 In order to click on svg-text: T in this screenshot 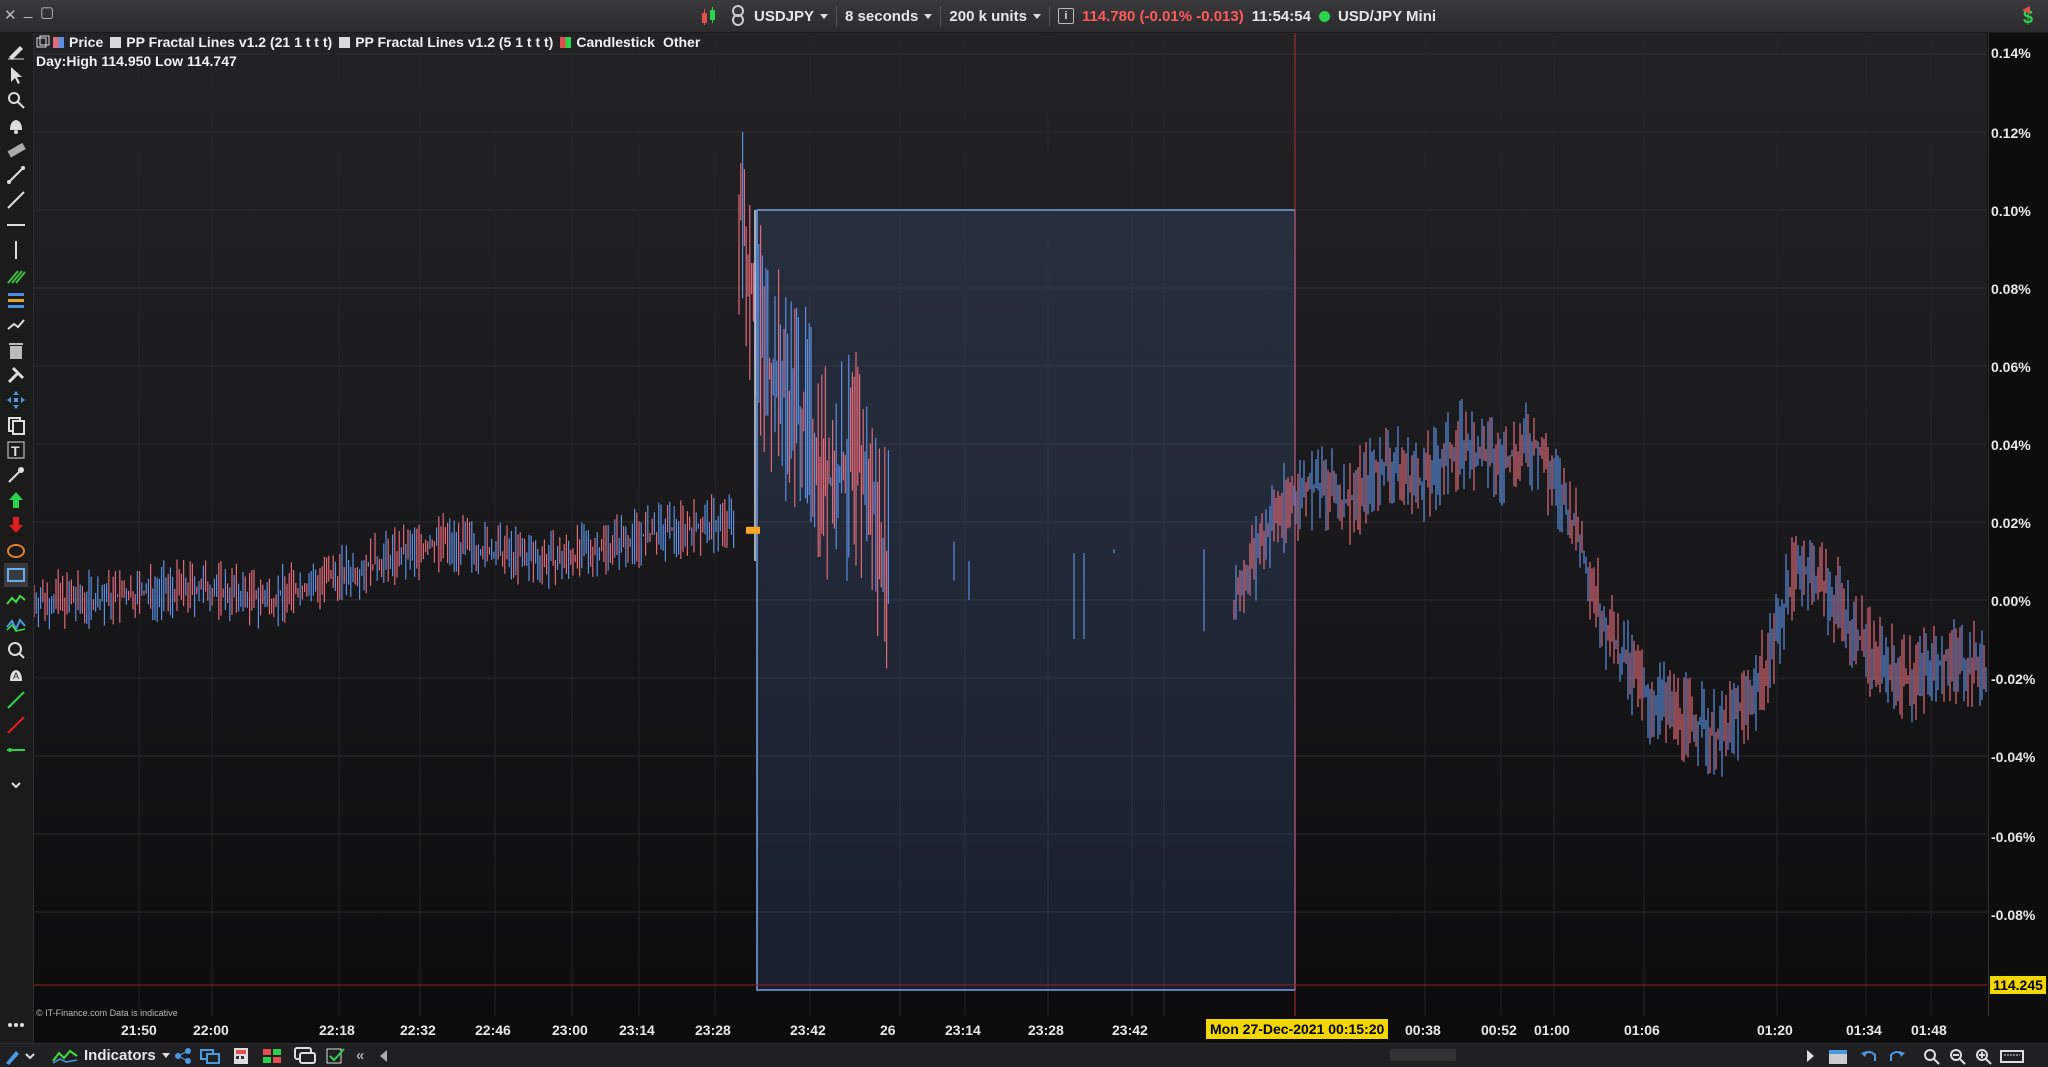, I will do `click(15, 451)`.